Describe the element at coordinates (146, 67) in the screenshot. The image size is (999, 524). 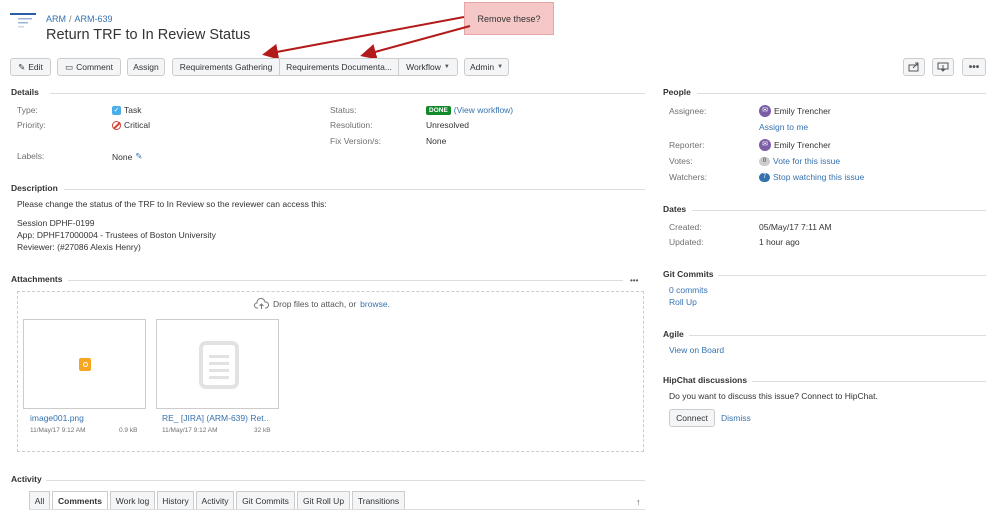
I see `assign-button: Assign` at that location.